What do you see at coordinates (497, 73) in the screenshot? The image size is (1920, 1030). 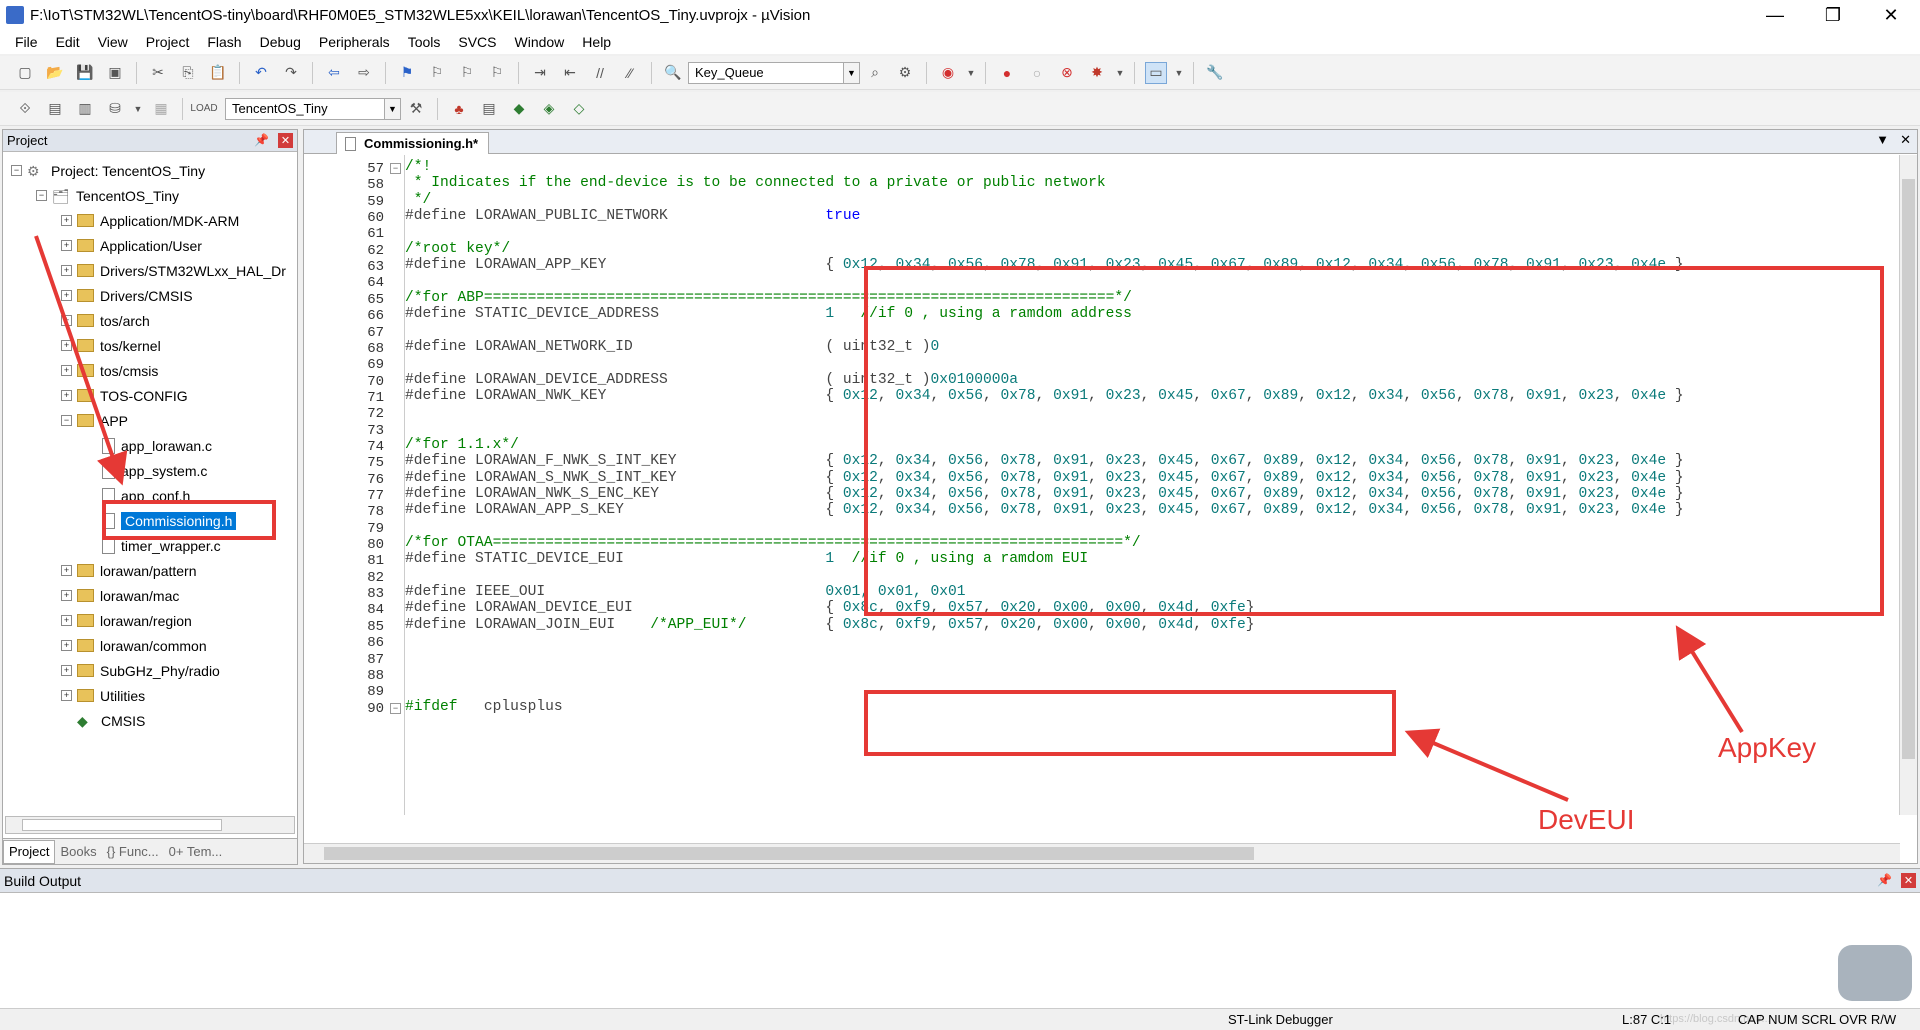 I see `clear-bookmarks-icon: ⚐` at bounding box center [497, 73].